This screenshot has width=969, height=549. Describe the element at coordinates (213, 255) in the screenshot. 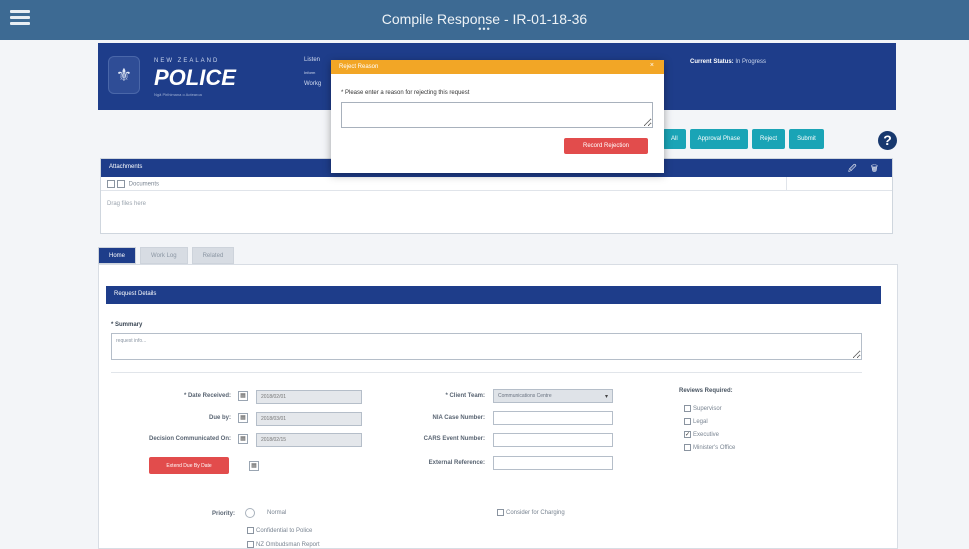

I see `tab-related: Related` at that location.